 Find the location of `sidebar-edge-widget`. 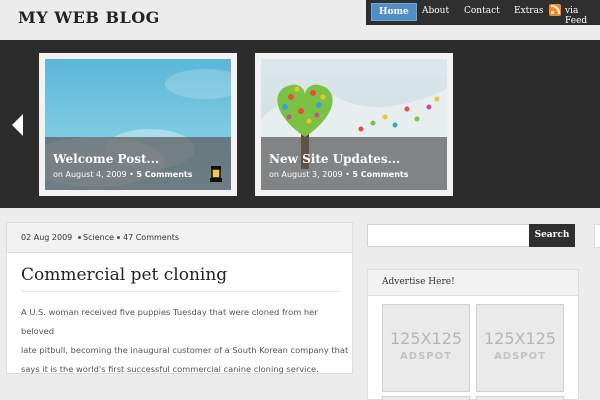

sidebar-edge-widget is located at coordinates (597, 236).